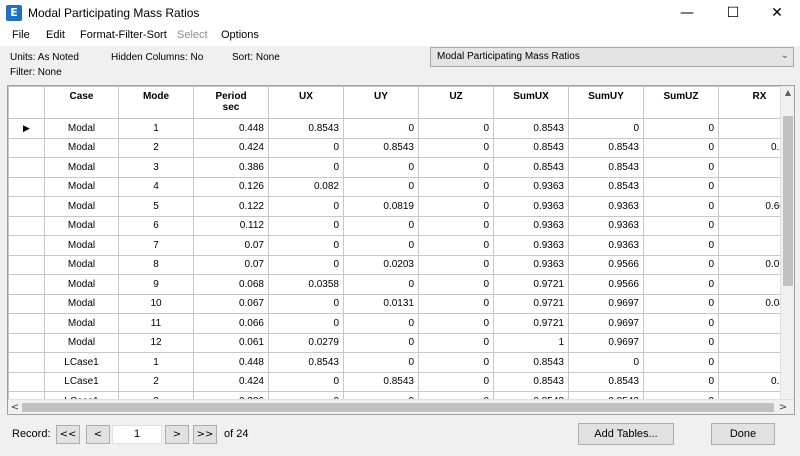 The width and height of the screenshot is (800, 456). What do you see at coordinates (733, 13) in the screenshot?
I see `maximize-button: ☐` at bounding box center [733, 13].